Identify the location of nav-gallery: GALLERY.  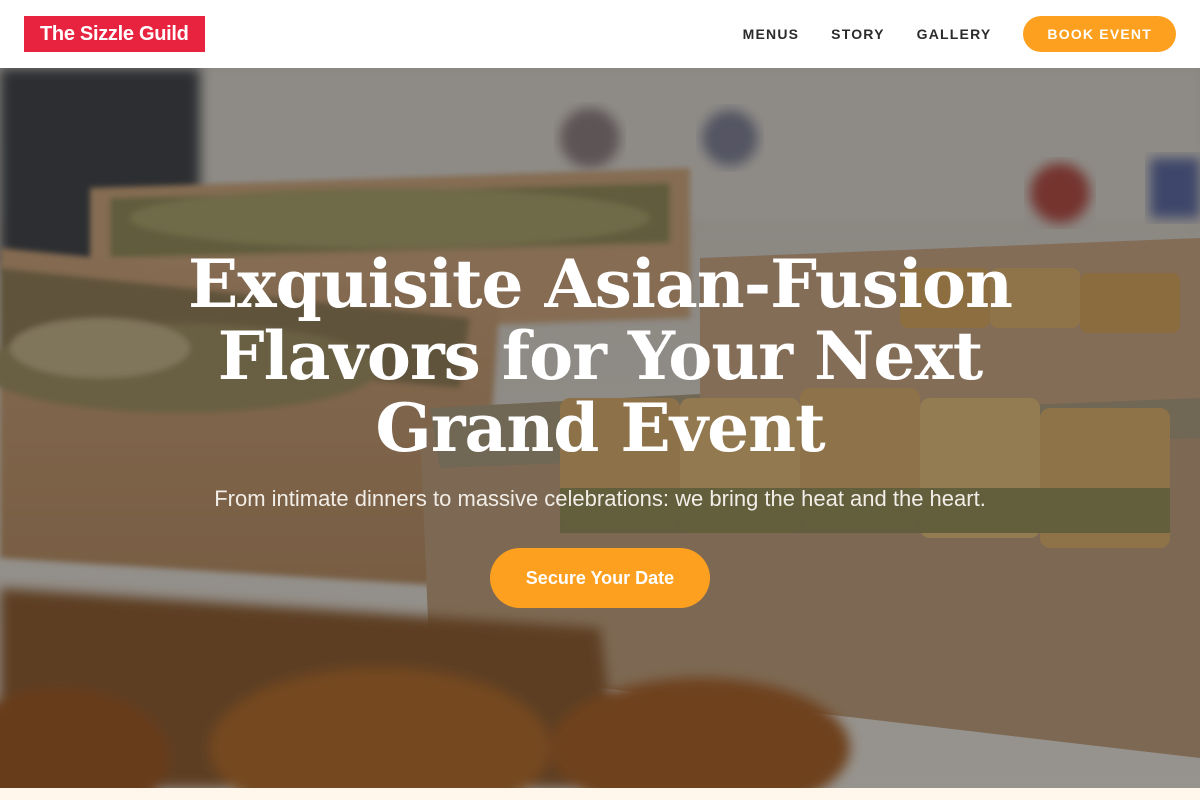
(954, 34).